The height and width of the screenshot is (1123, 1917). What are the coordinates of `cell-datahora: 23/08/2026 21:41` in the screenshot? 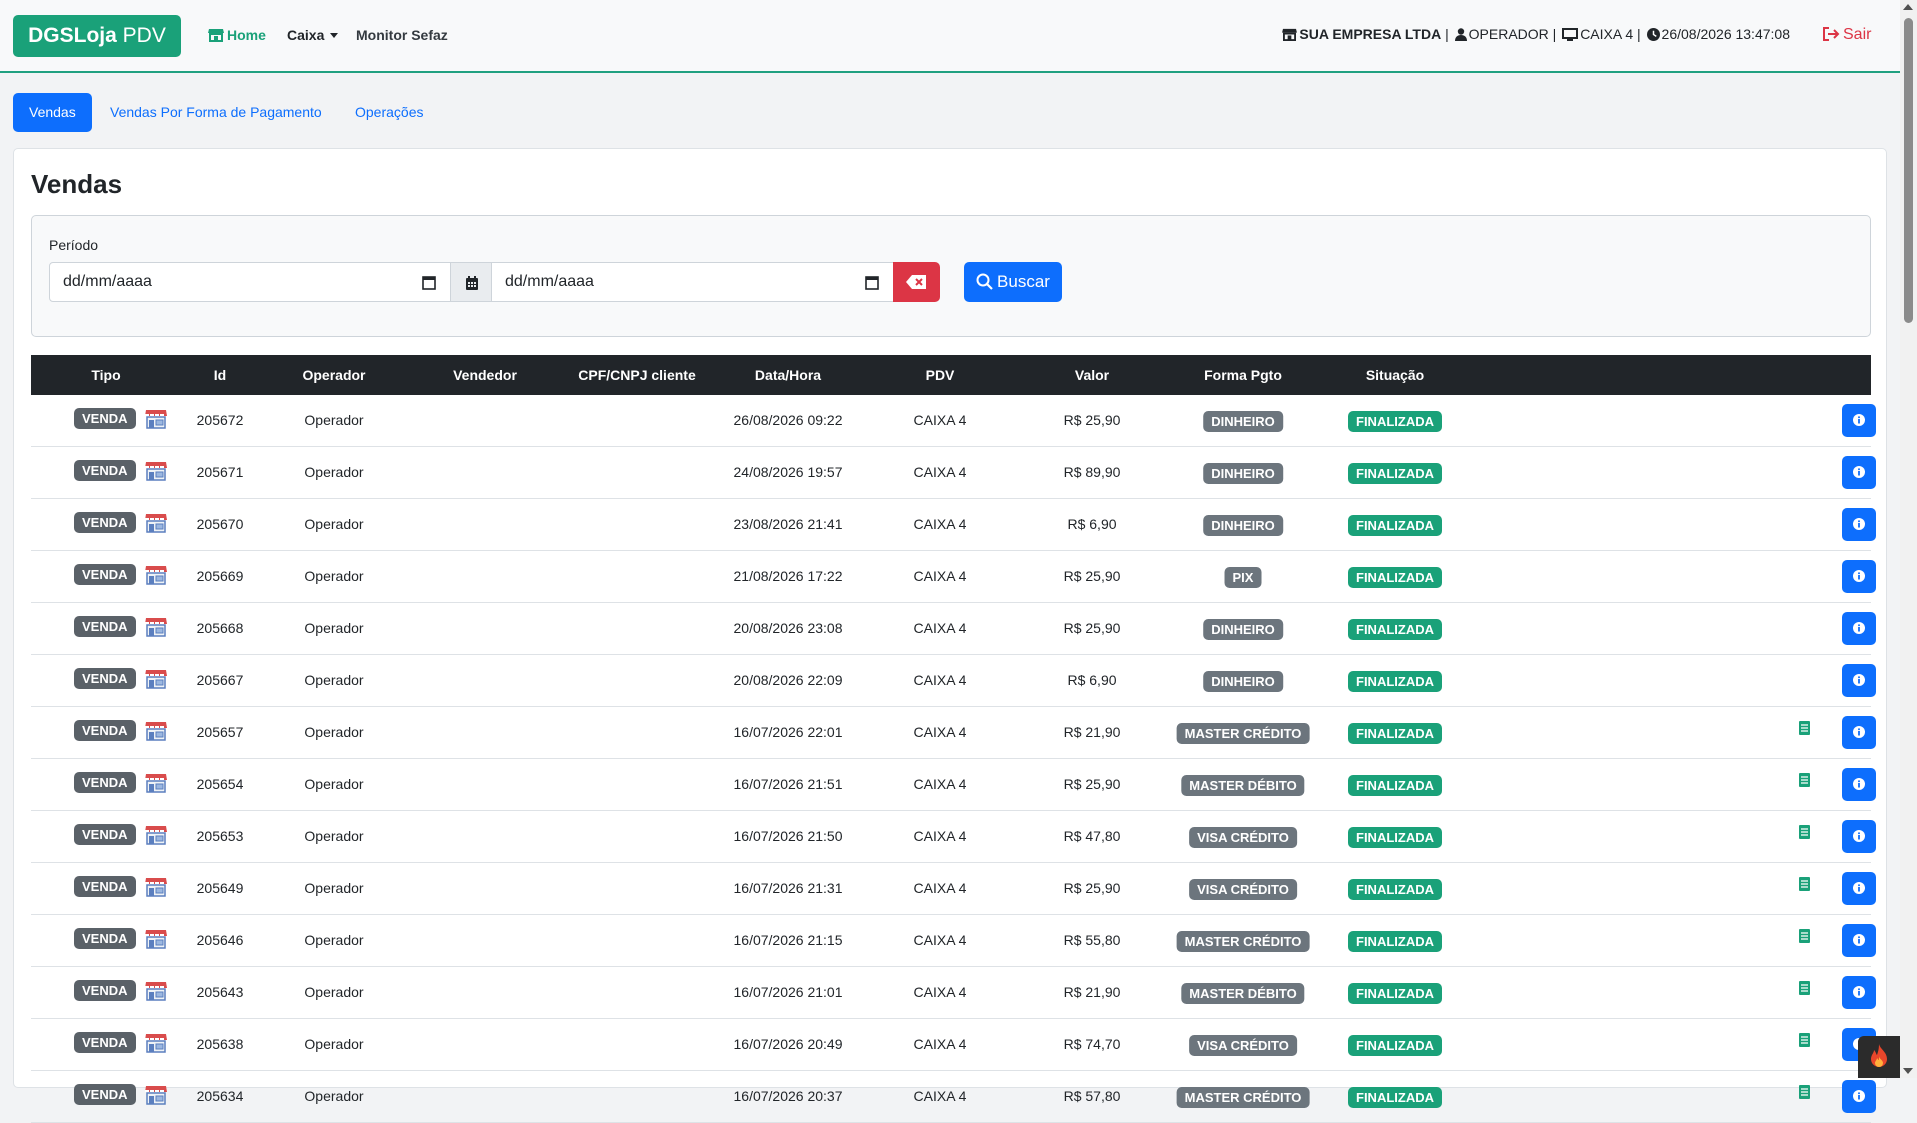 It's located at (788, 524).